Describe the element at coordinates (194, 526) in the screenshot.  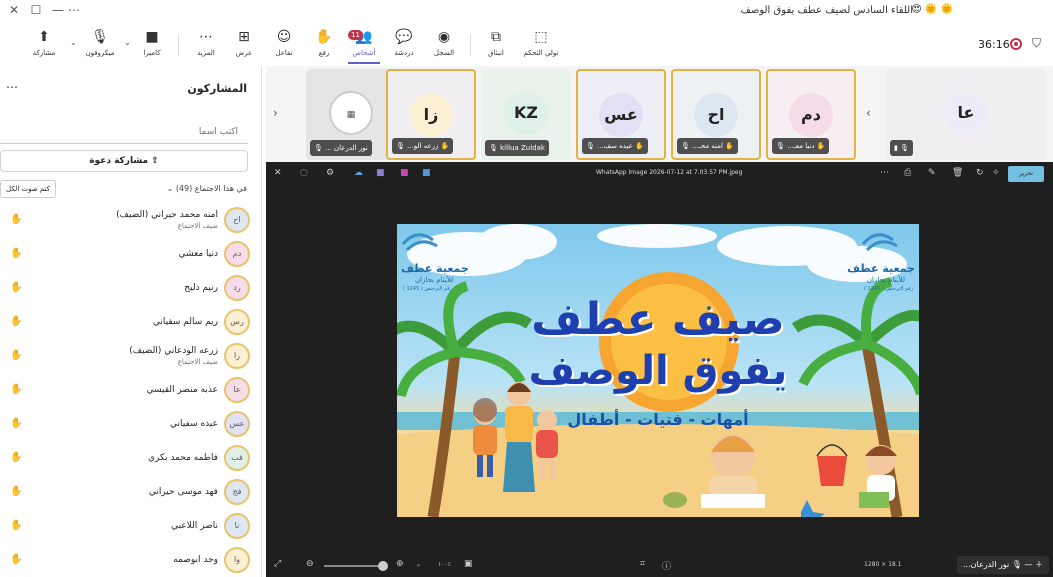
I see `participant-name: ناصر اللاعبي` at that location.